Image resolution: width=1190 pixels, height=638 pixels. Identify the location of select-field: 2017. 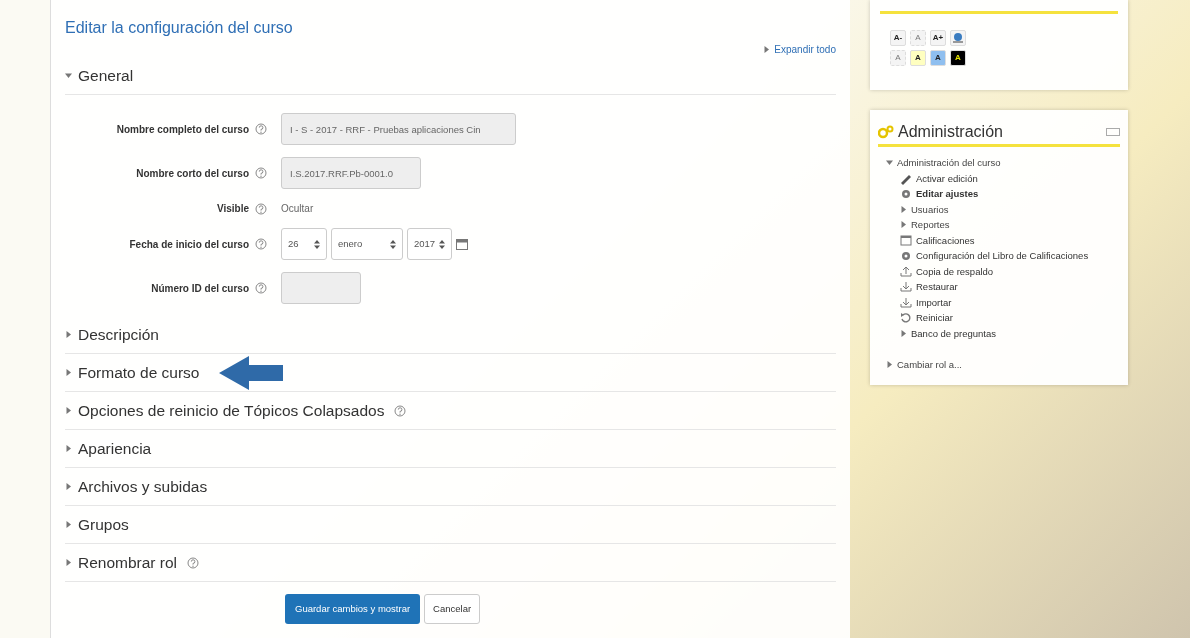
(429, 244).